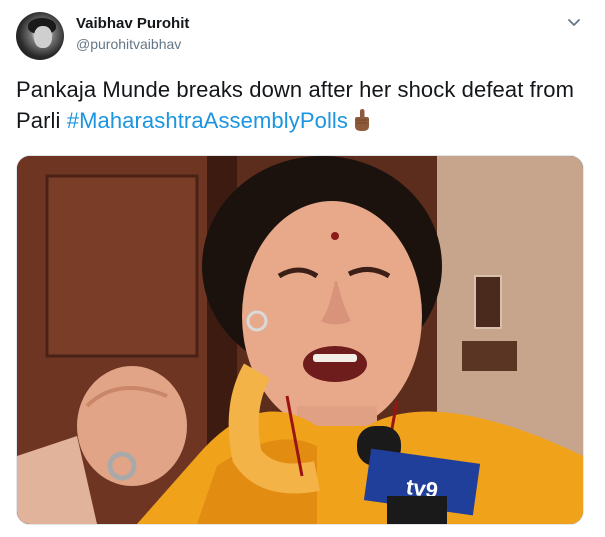  What do you see at coordinates (128, 44) in the screenshot?
I see `user-handle: @purohitvaibhav` at bounding box center [128, 44].